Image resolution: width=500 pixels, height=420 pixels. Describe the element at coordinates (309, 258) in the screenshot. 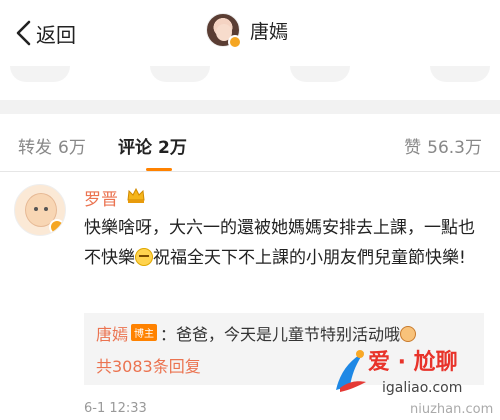

I see `comment-text-part2: 祝福全天下不上課的小朋友們兒童節快樂!` at that location.